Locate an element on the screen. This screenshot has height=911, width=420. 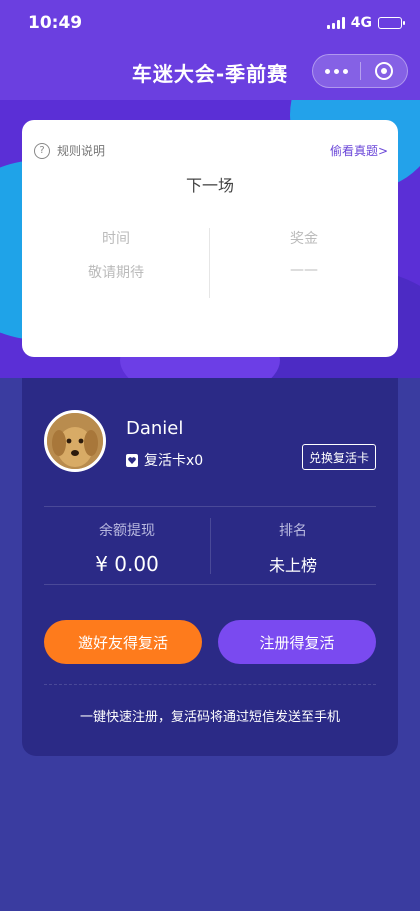
dog-avatar-image is located at coordinates (75, 441).